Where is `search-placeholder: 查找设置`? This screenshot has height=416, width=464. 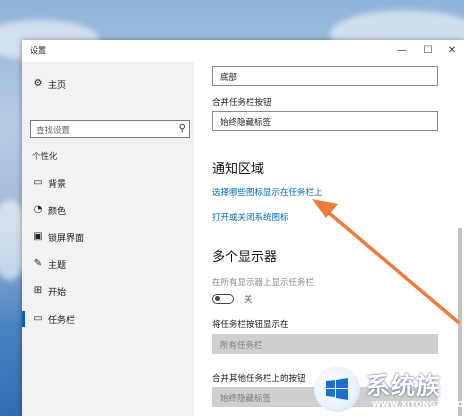 search-placeholder: 查找设置 is located at coordinates (53, 131).